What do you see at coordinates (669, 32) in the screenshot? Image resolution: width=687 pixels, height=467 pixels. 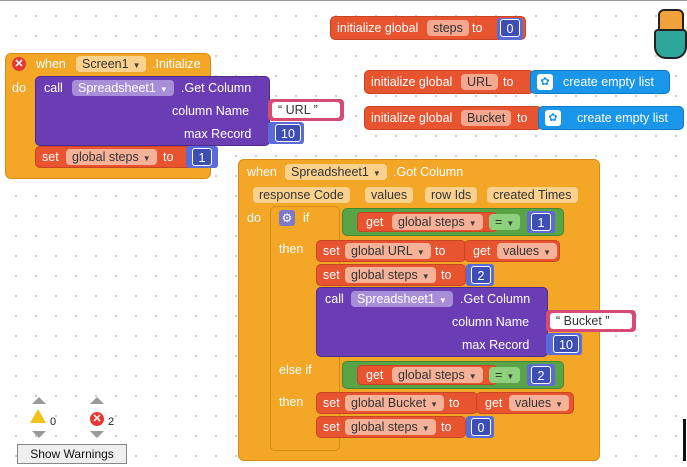 I see `backpack-icon` at bounding box center [669, 32].